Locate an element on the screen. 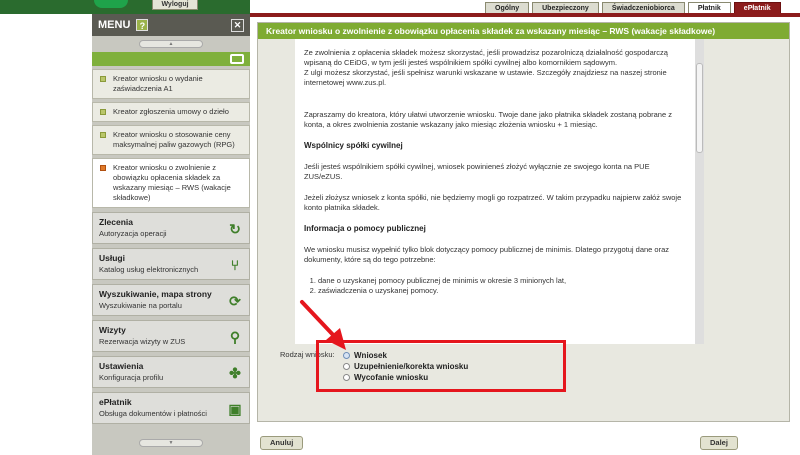 The image size is (800, 455). zus-logo is located at coordinates (111, 4).